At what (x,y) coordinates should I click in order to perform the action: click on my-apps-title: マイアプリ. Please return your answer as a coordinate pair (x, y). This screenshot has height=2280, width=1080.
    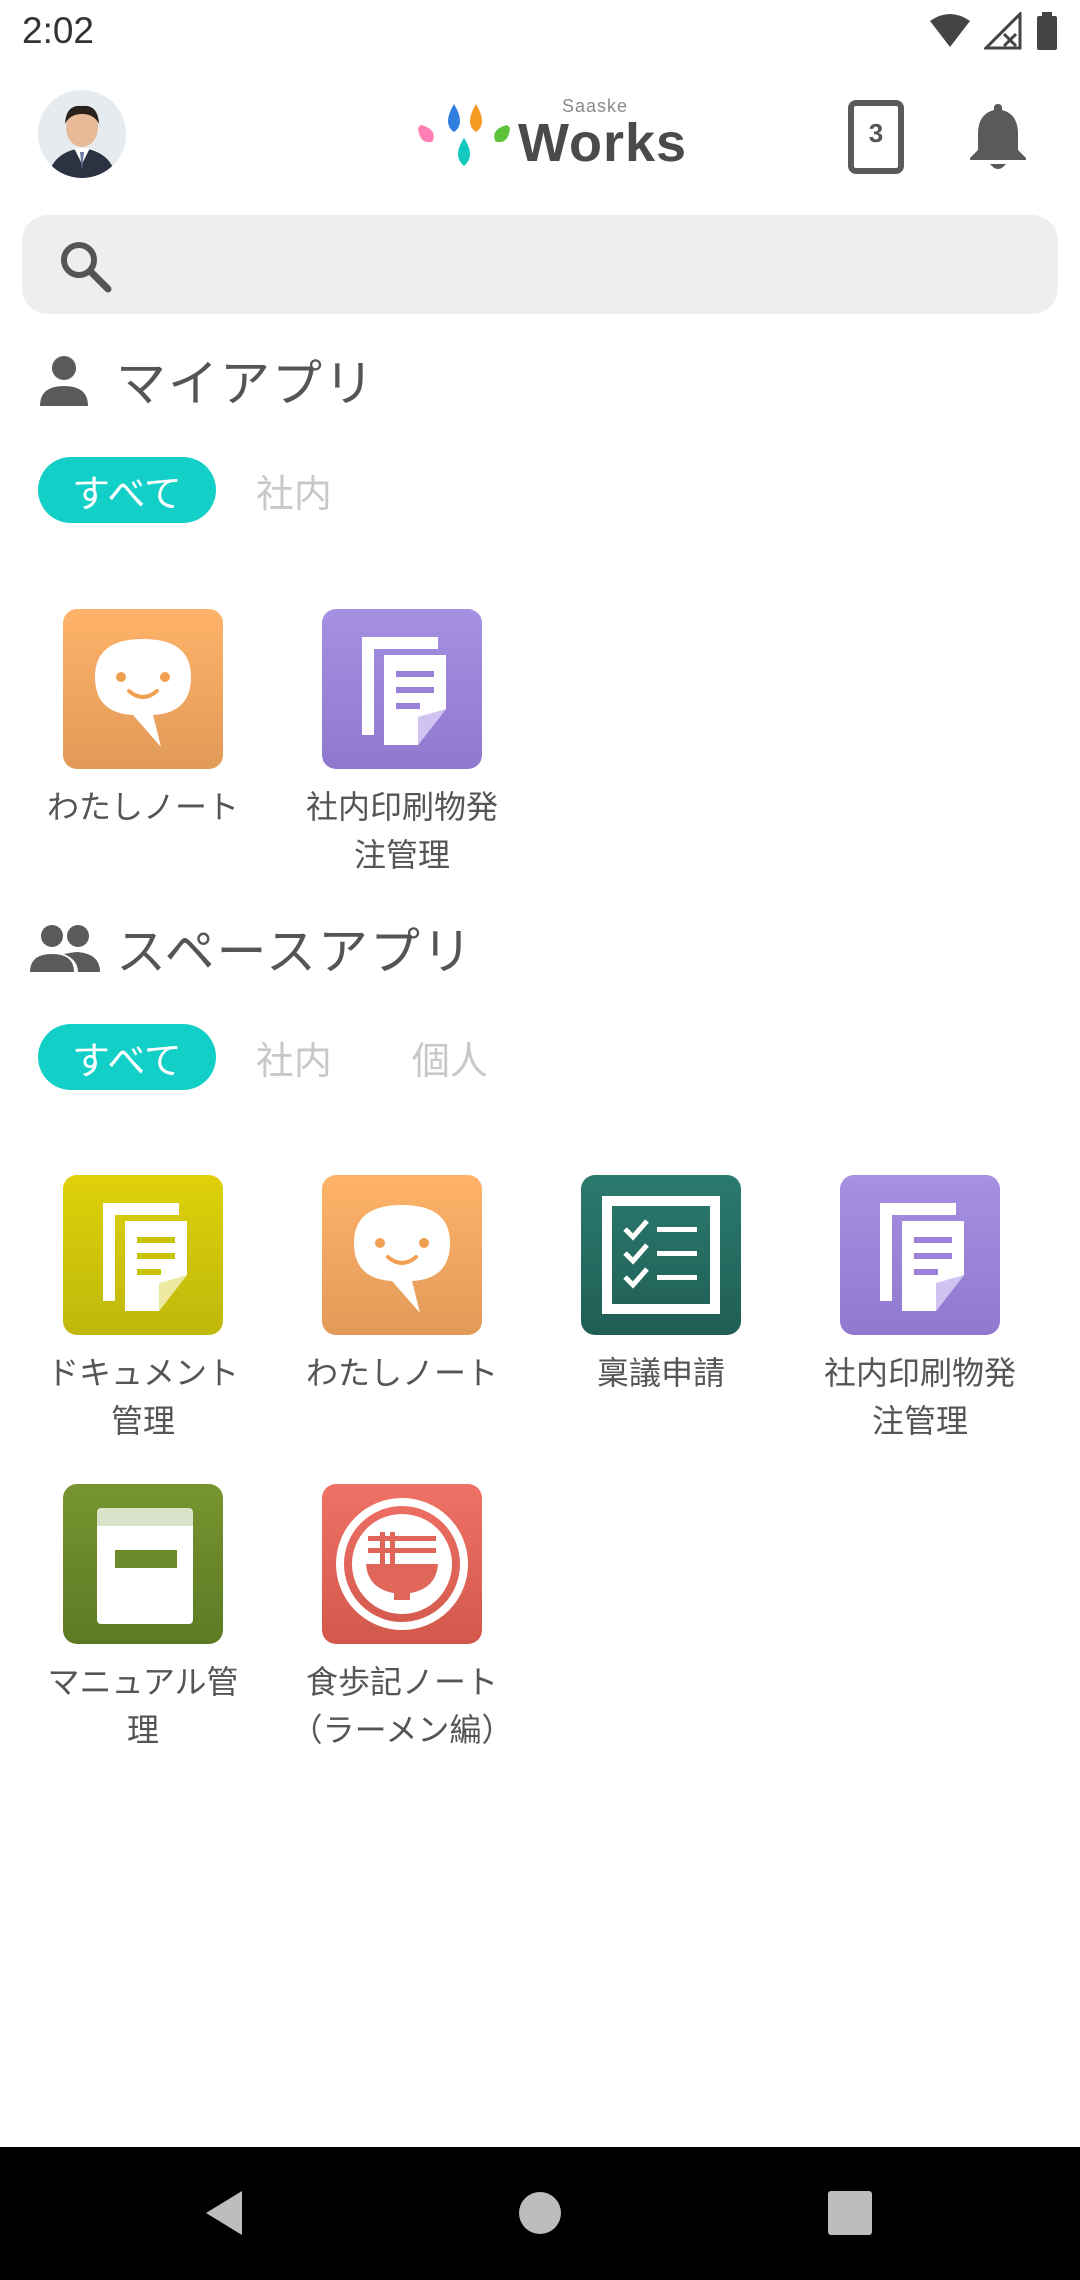
    Looking at the image, I should click on (246, 384).